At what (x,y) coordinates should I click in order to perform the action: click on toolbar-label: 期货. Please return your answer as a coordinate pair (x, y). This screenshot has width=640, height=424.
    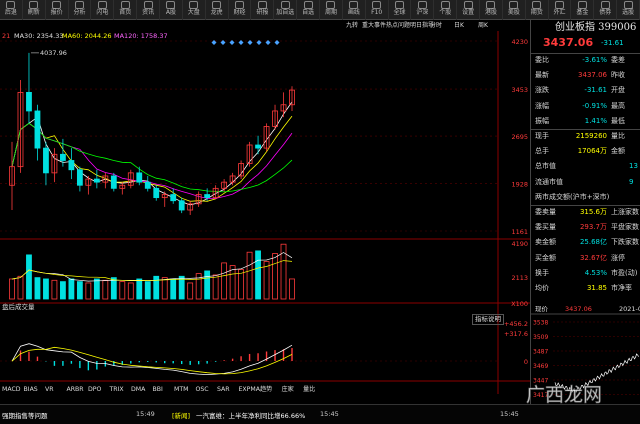
    Looking at the image, I should click on (536, 12).